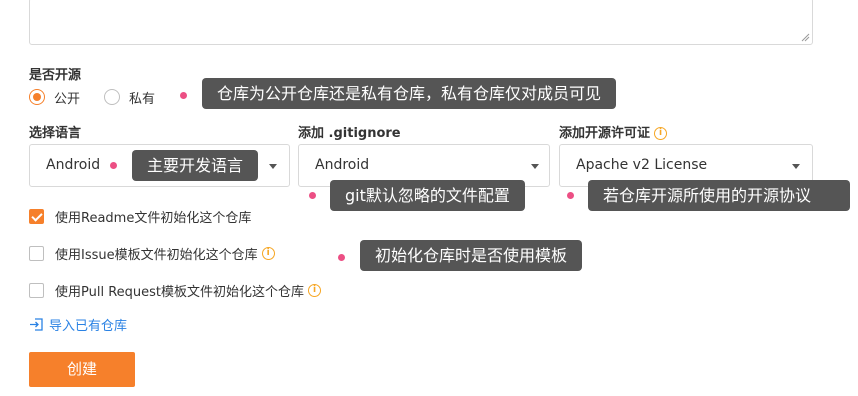 The height and width of the screenshot is (396, 858). I want to click on license-select-value: Apache v2 License, so click(642, 165).